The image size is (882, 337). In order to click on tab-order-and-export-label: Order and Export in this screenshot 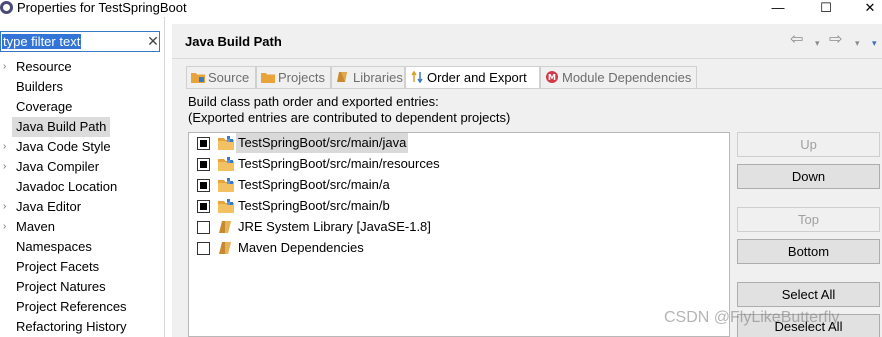, I will do `click(477, 77)`.